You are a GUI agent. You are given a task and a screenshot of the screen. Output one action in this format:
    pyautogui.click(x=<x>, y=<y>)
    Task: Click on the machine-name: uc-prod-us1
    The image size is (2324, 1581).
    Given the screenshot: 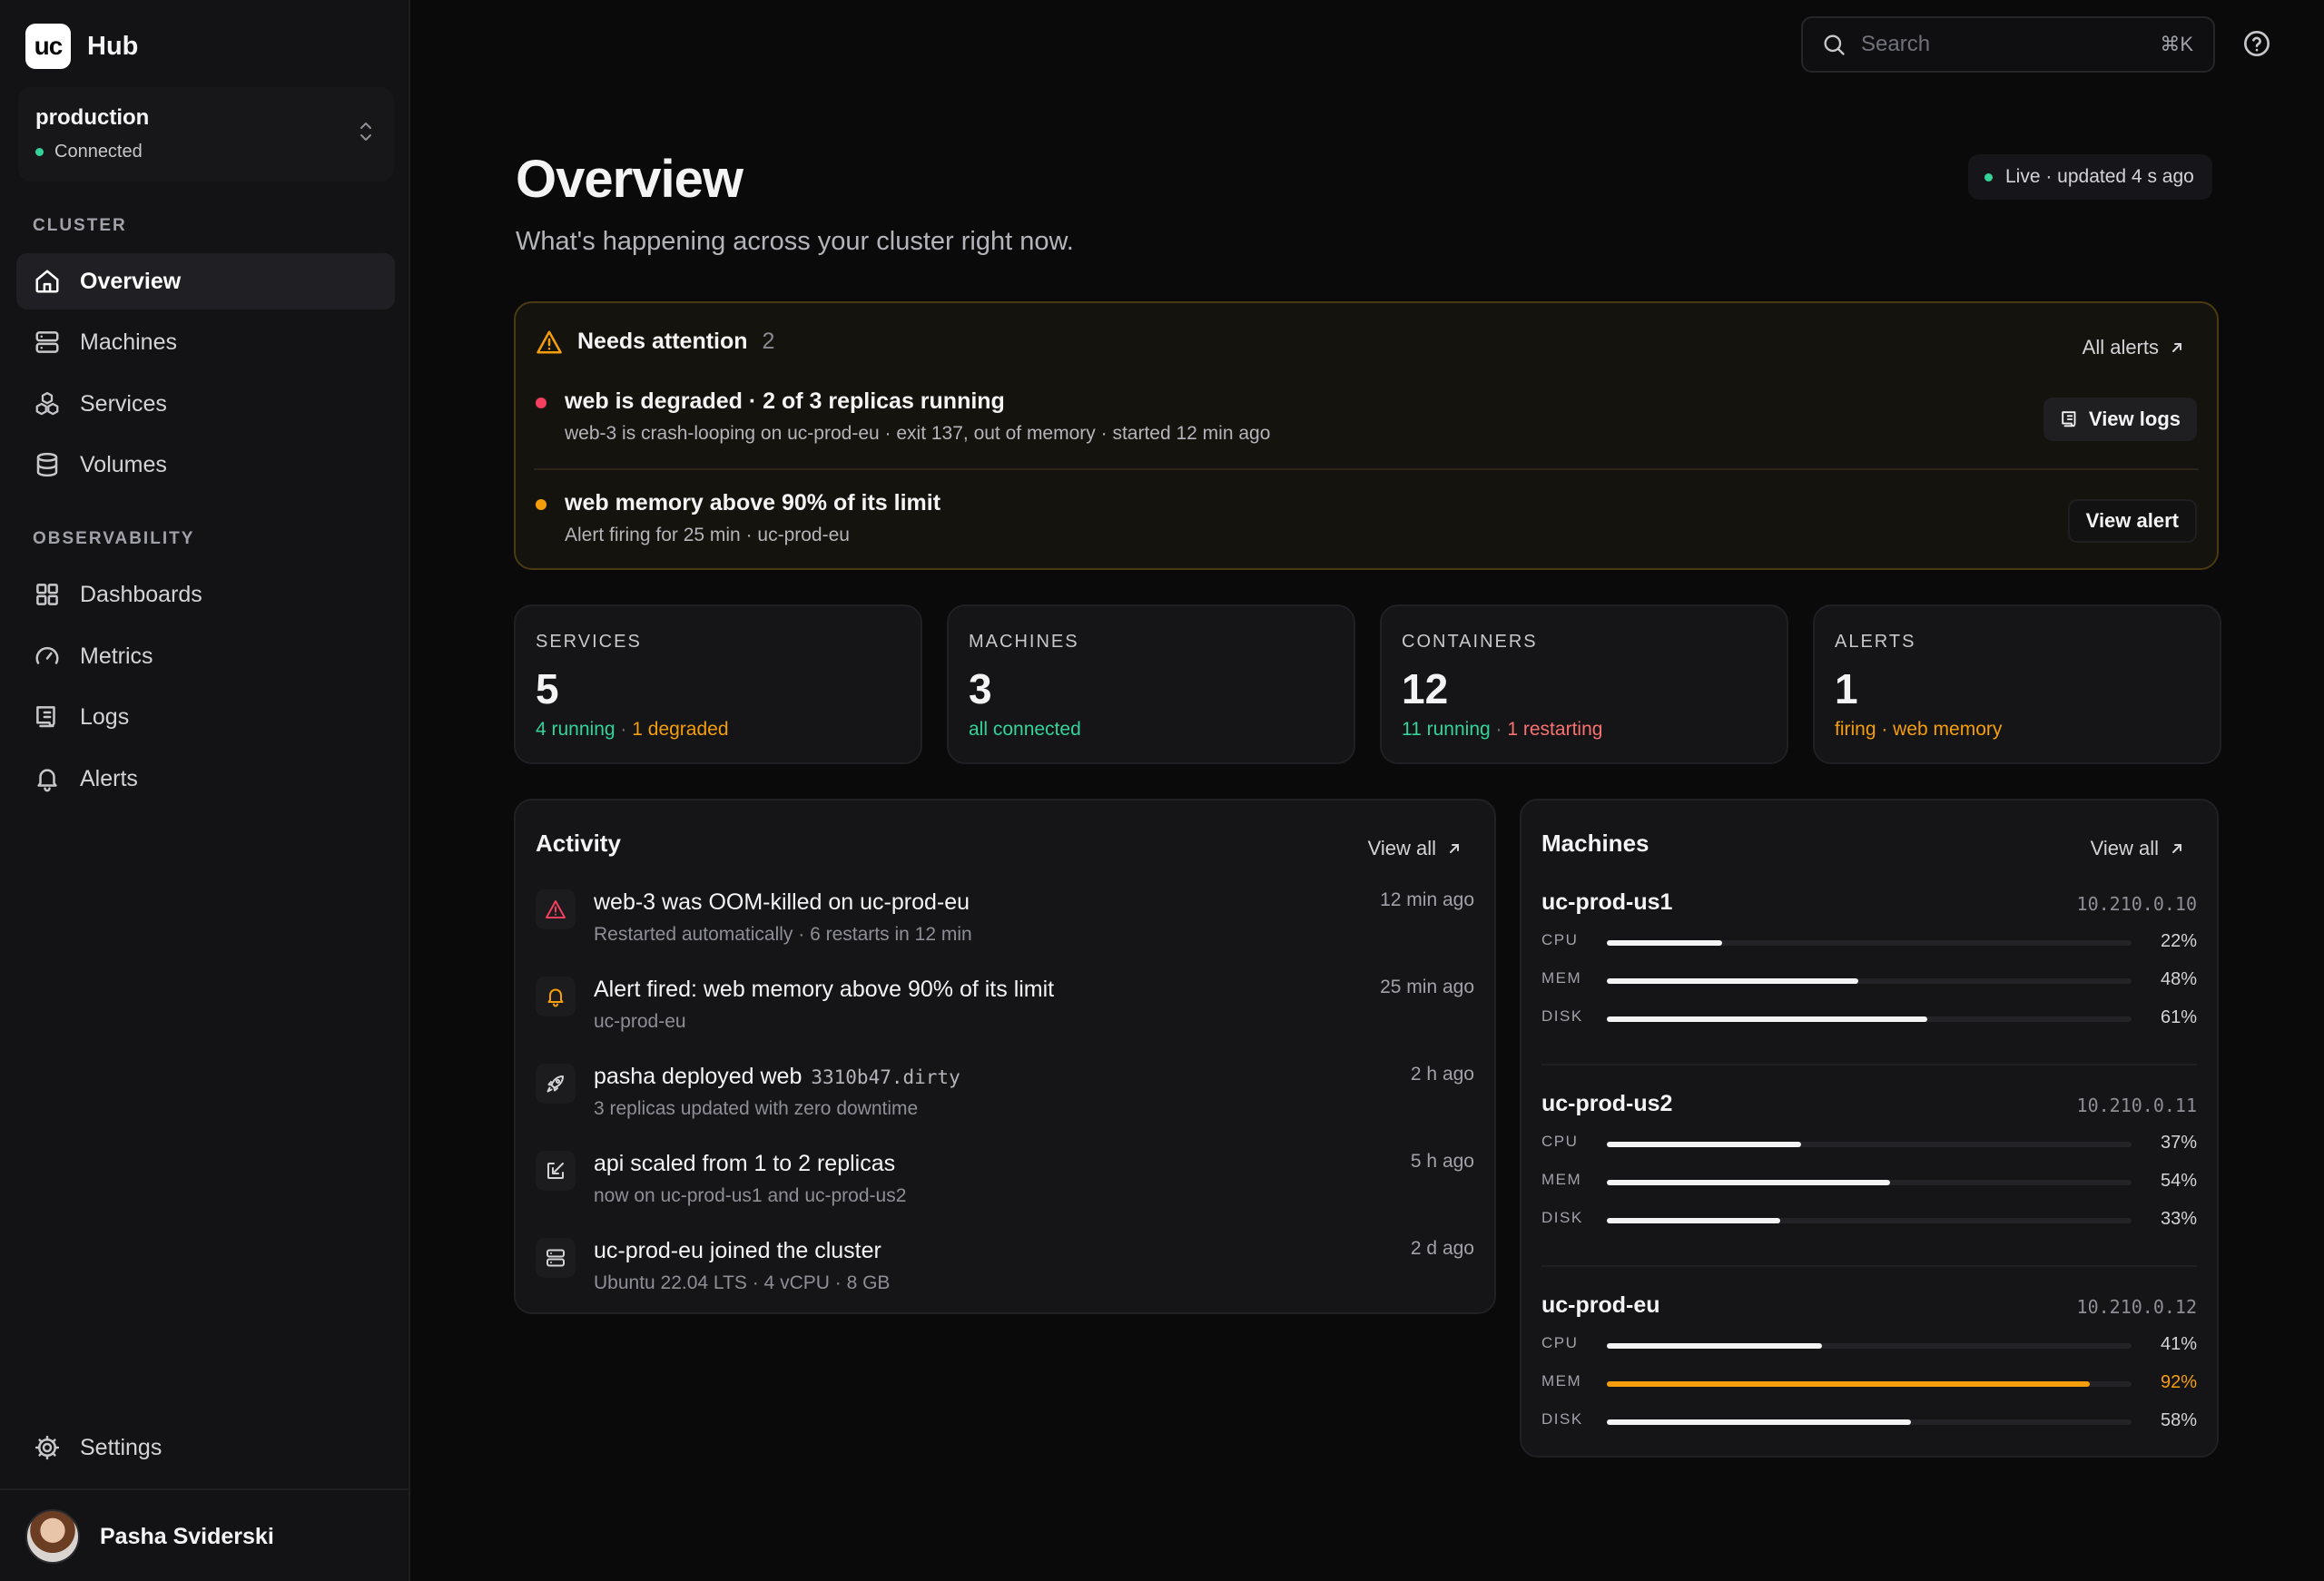 What is the action you would take?
    pyautogui.click(x=1607, y=902)
    